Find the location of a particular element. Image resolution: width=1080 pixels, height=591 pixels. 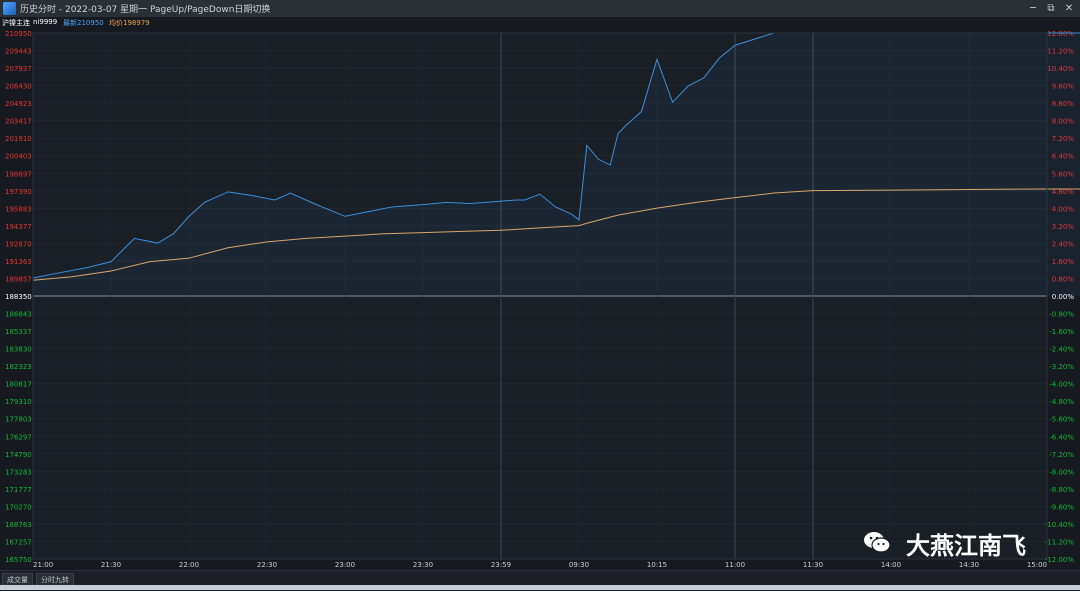

left-tick-label: 198897 is located at coordinates (18, 174).